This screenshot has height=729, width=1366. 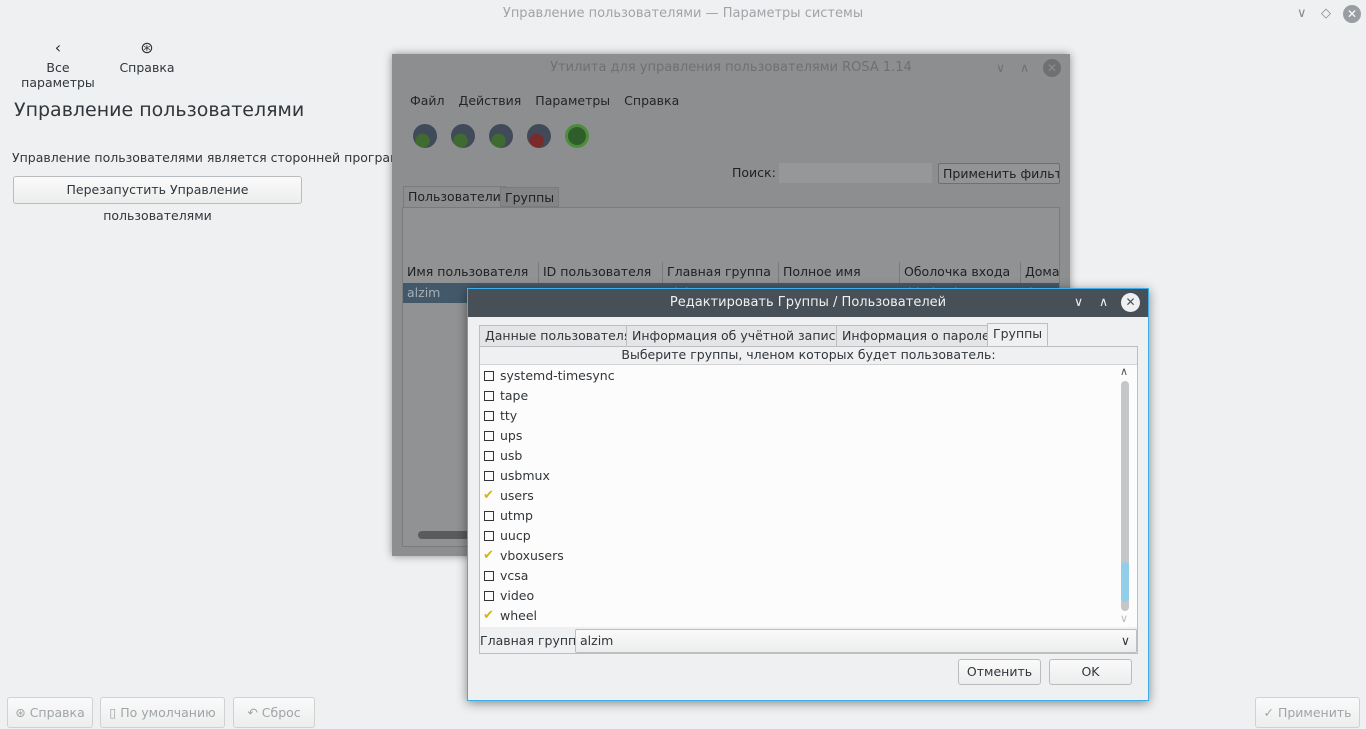 I want to click on help-button: ⊛ Справка, so click(x=147, y=56).